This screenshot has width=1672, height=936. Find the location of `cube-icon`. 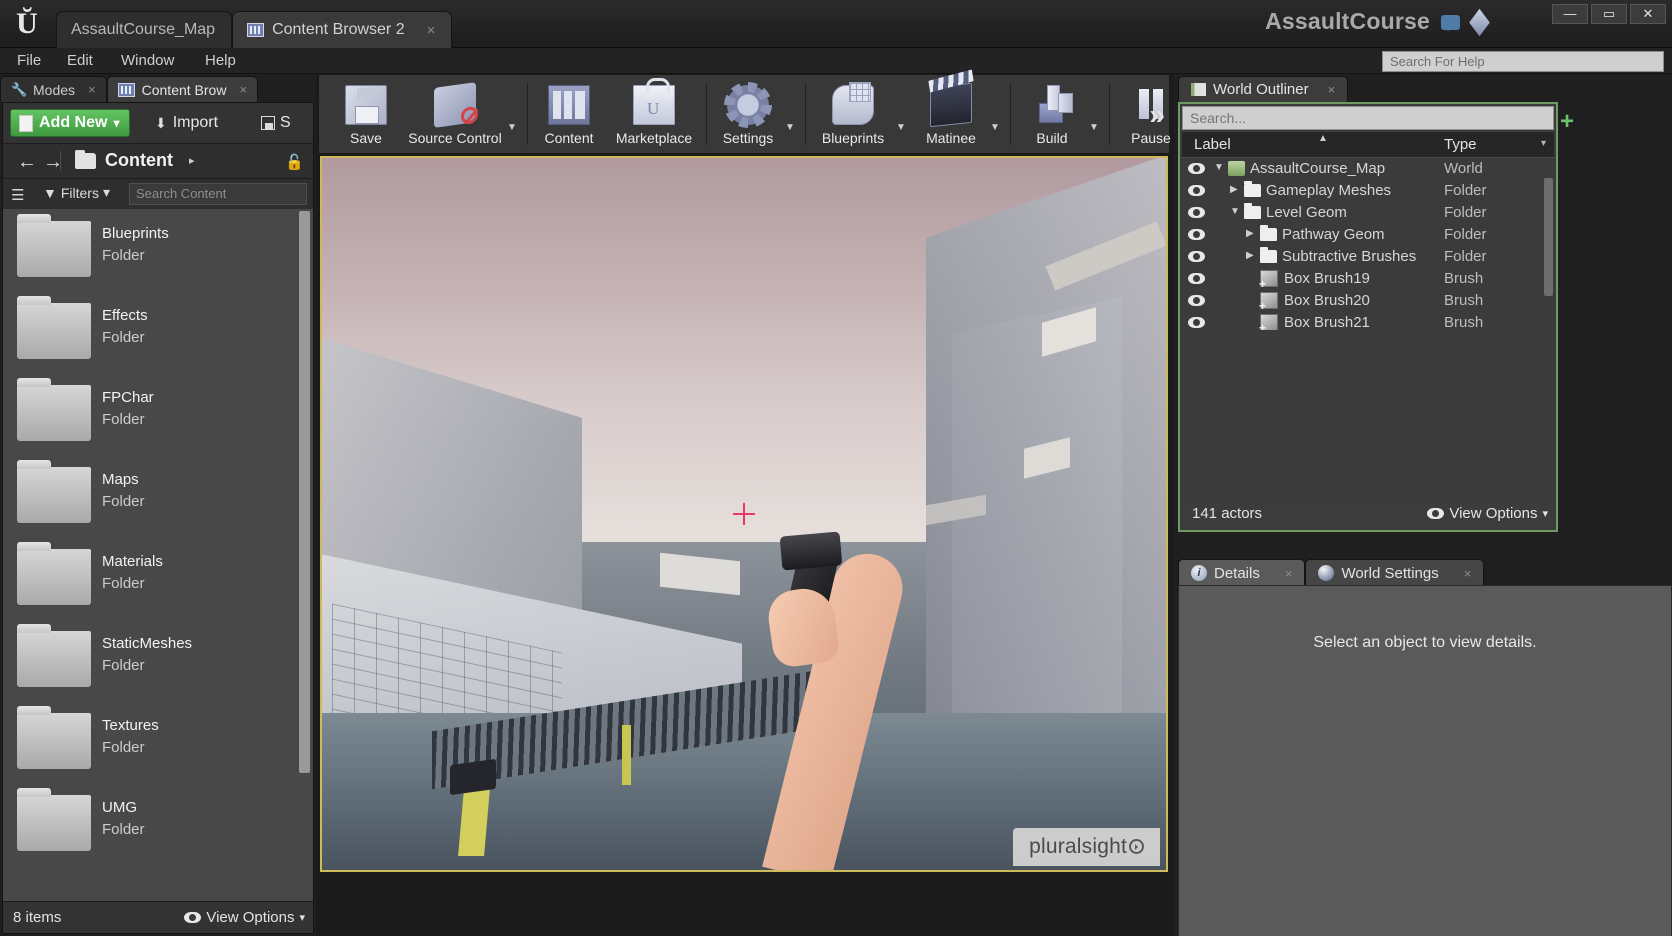

cube-icon is located at coordinates (1479, 22).